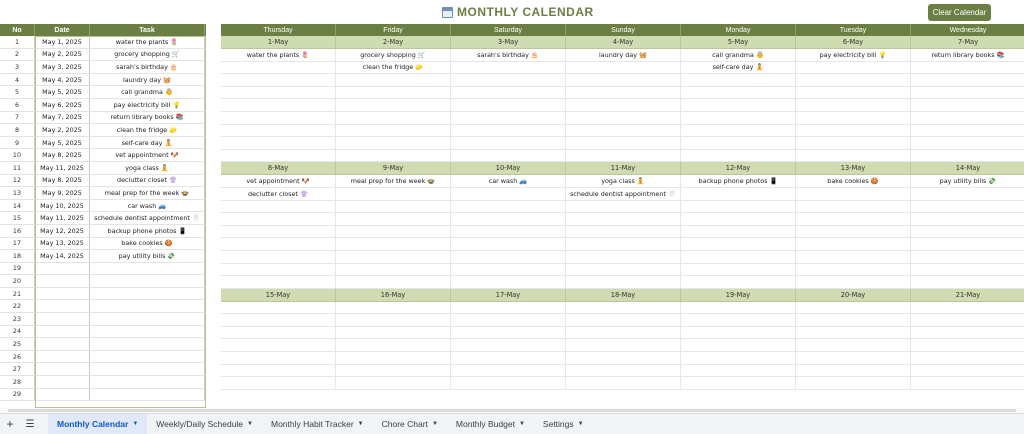 The image size is (1024, 434). Describe the element at coordinates (147, 54) in the screenshot. I see `cell-task: grocery shopping 🛒` at that location.